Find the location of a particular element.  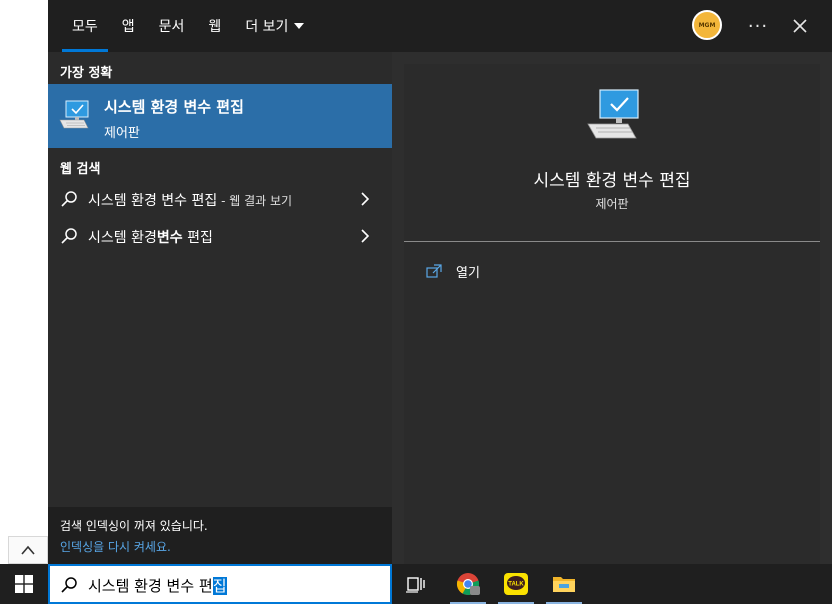

kakaotalk-taskbar-button: TALK is located at coordinates (516, 584).